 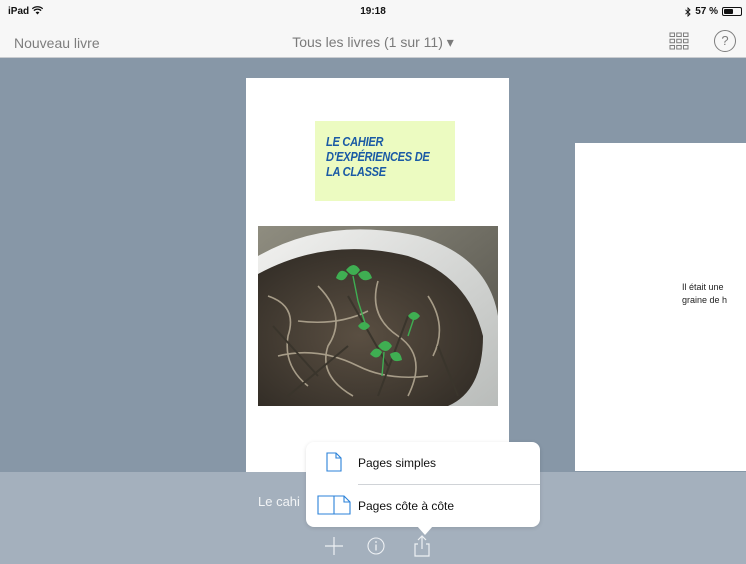 I want to click on page-two-line-2: graine de h, so click(x=705, y=300).